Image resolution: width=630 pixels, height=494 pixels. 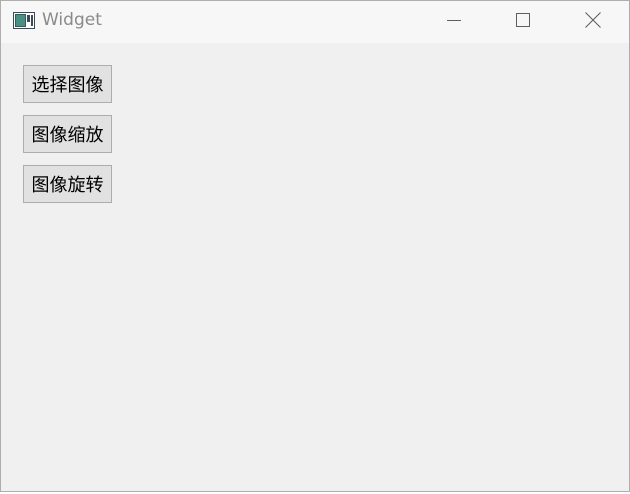 I want to click on minimize-icon, so click(x=454, y=22).